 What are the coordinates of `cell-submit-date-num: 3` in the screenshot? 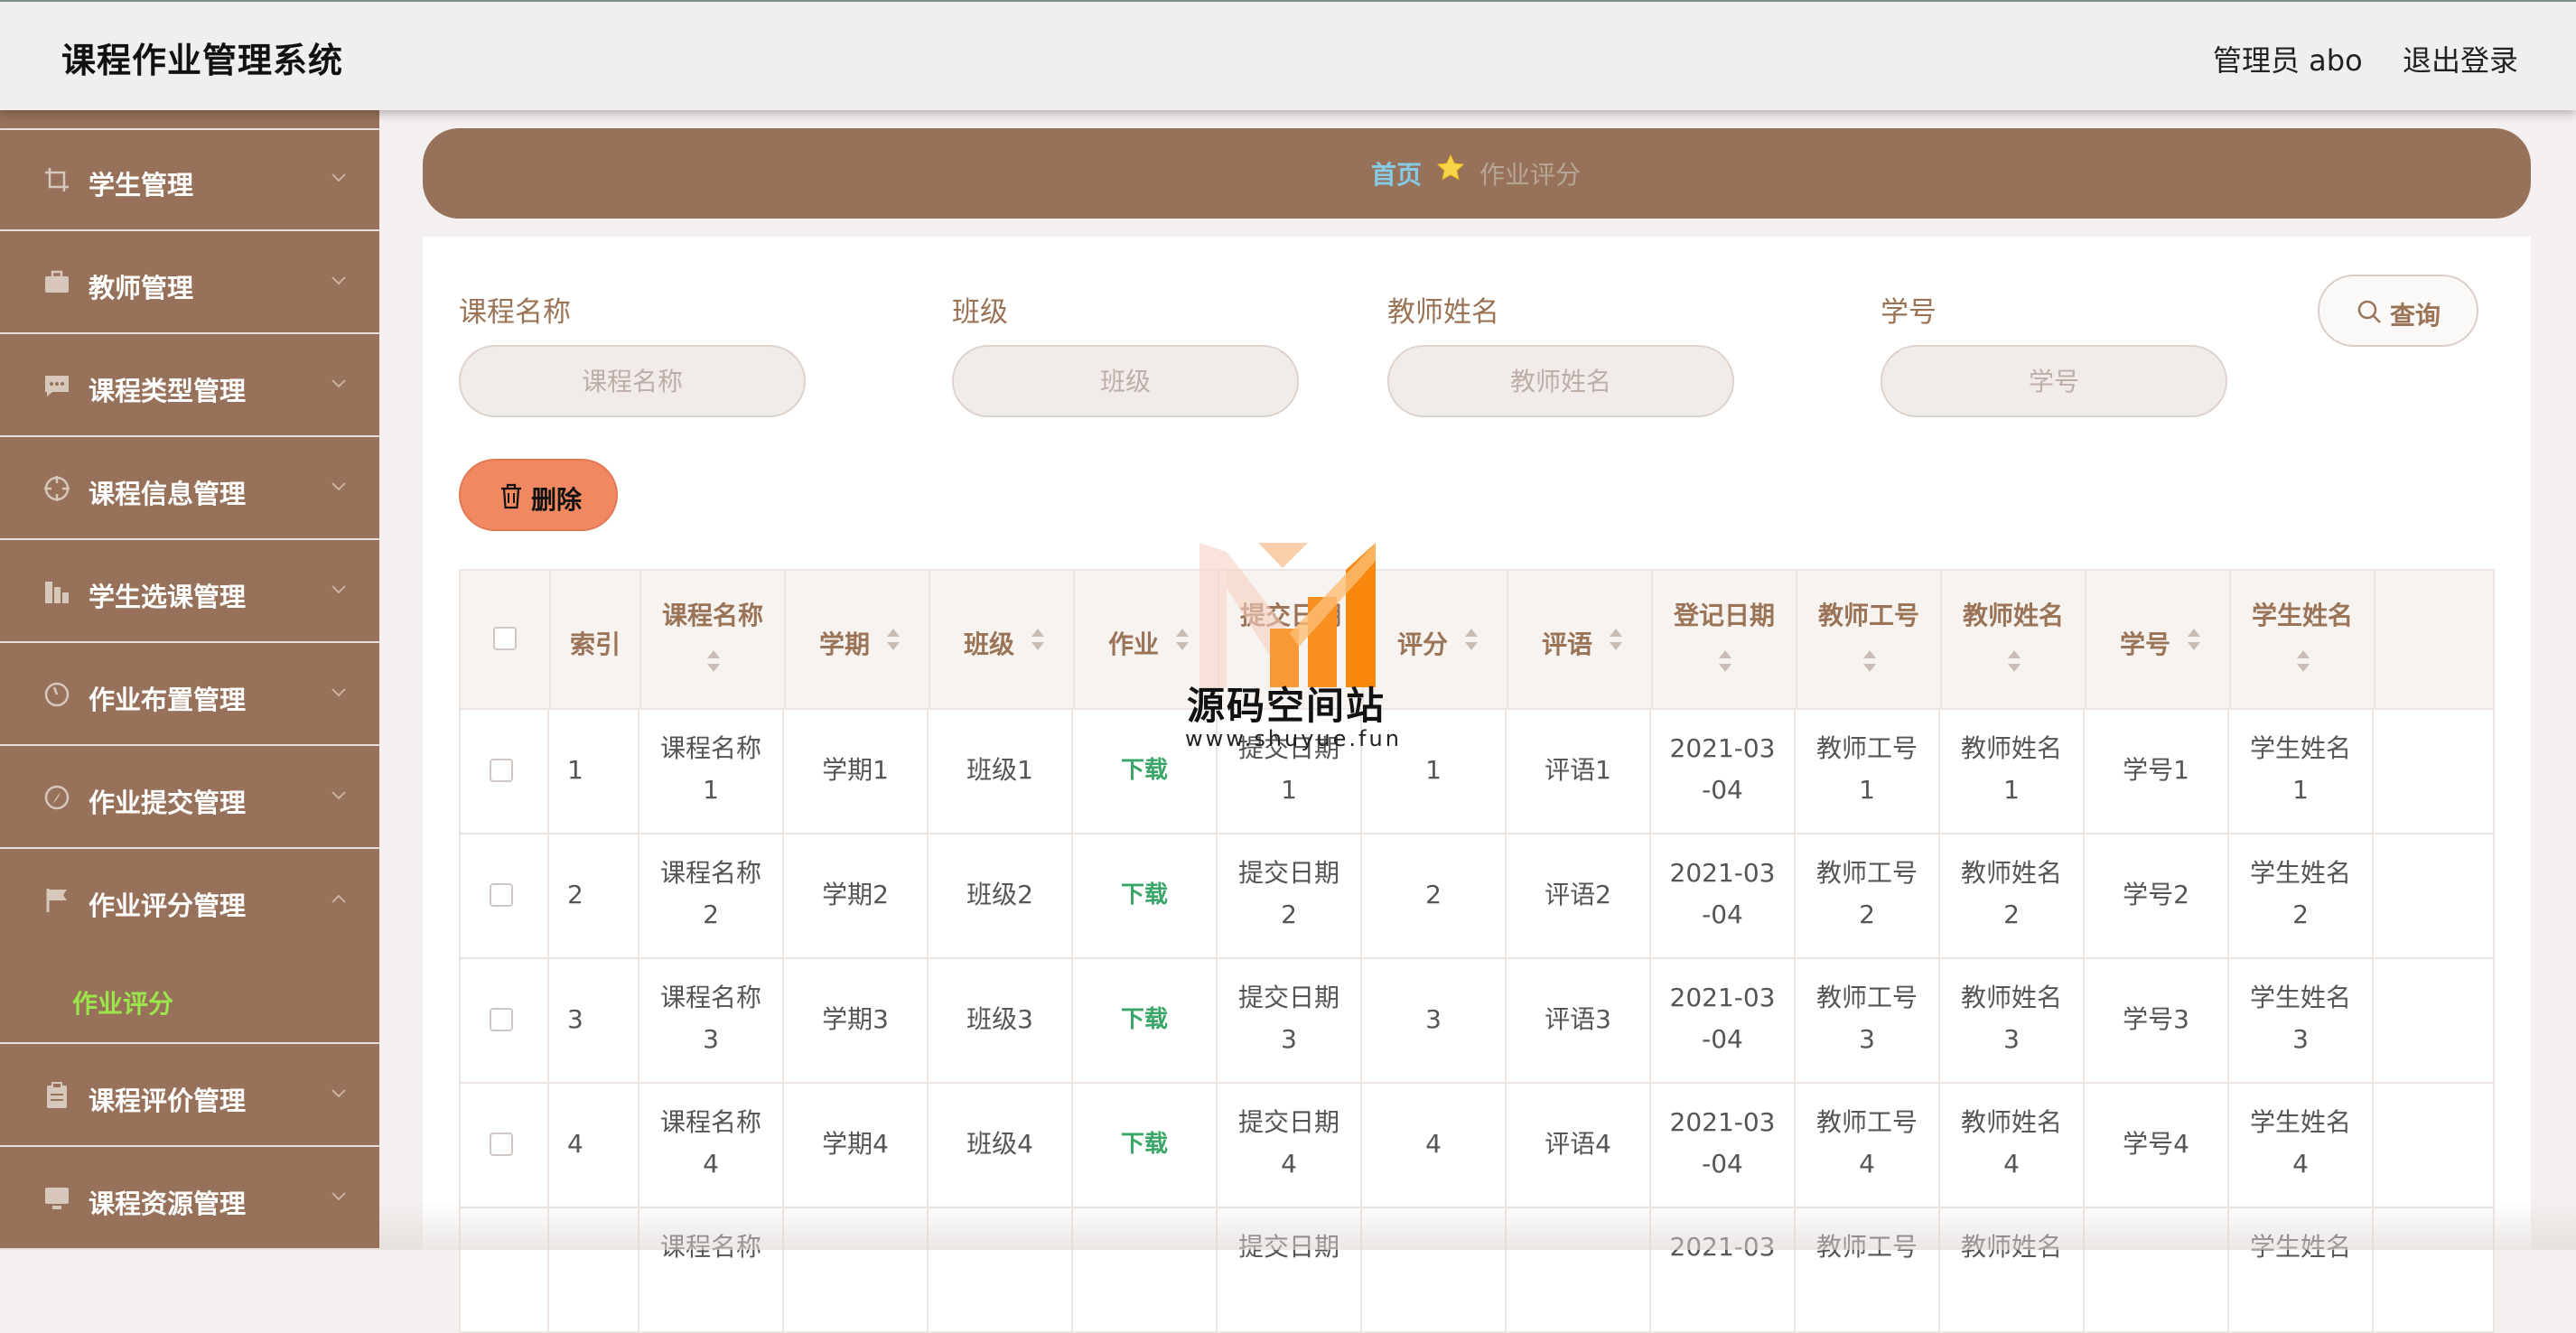 It's located at (1289, 1039).